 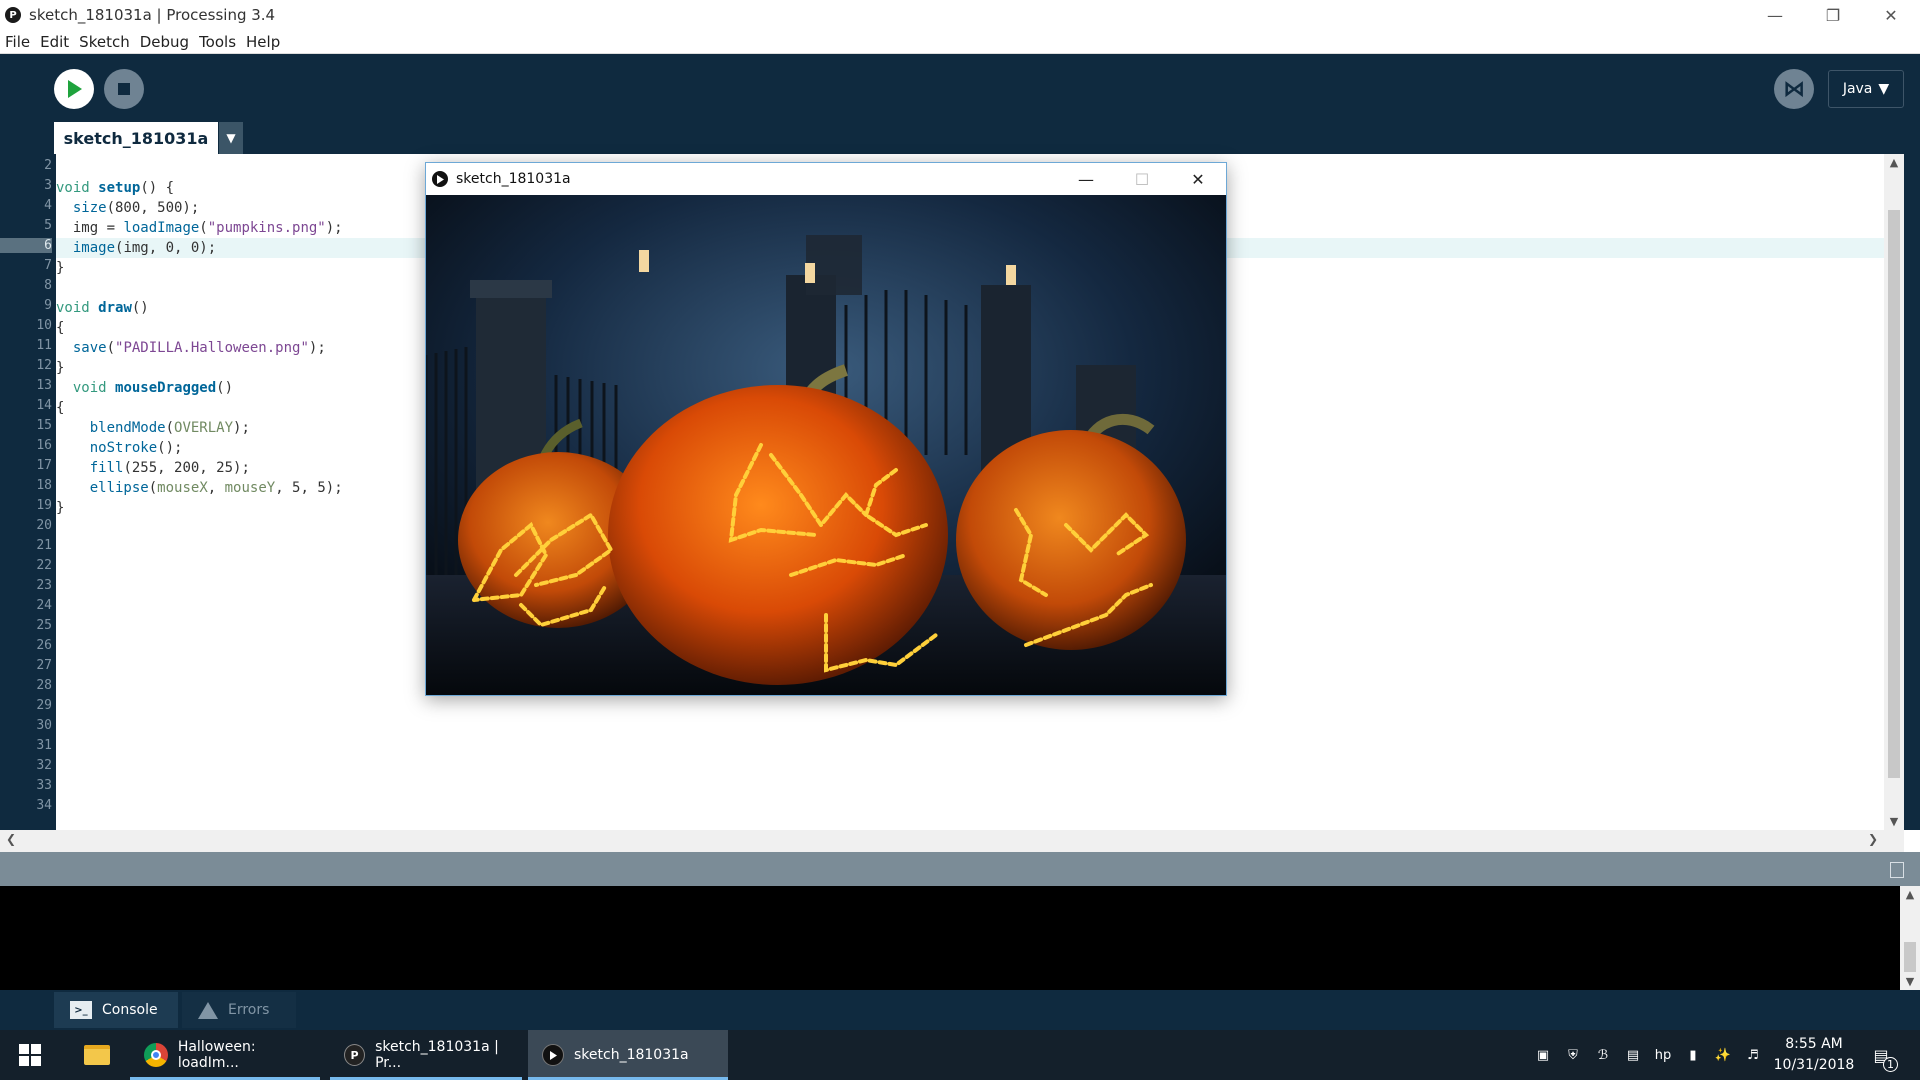 What do you see at coordinates (950, 938) in the screenshot?
I see `console-output` at bounding box center [950, 938].